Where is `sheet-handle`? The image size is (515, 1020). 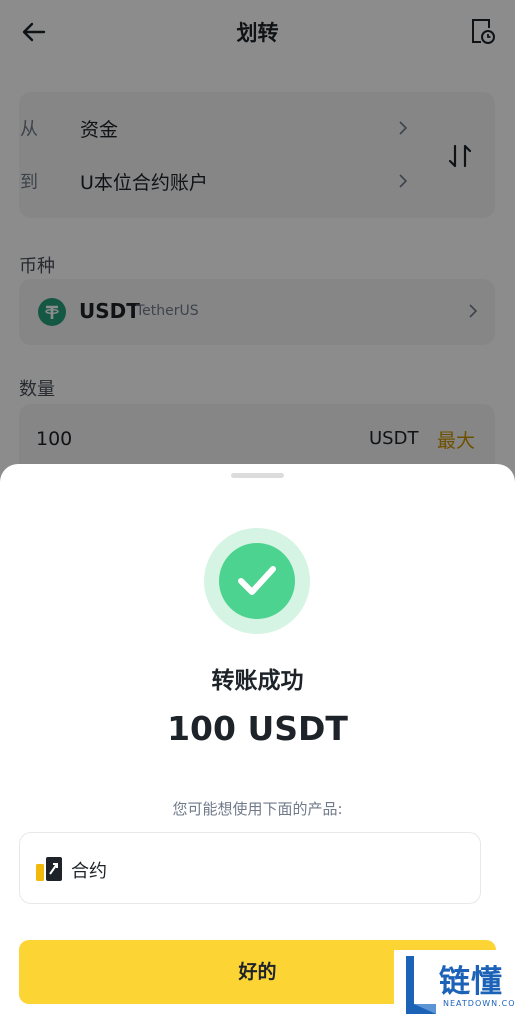 sheet-handle is located at coordinates (257, 475).